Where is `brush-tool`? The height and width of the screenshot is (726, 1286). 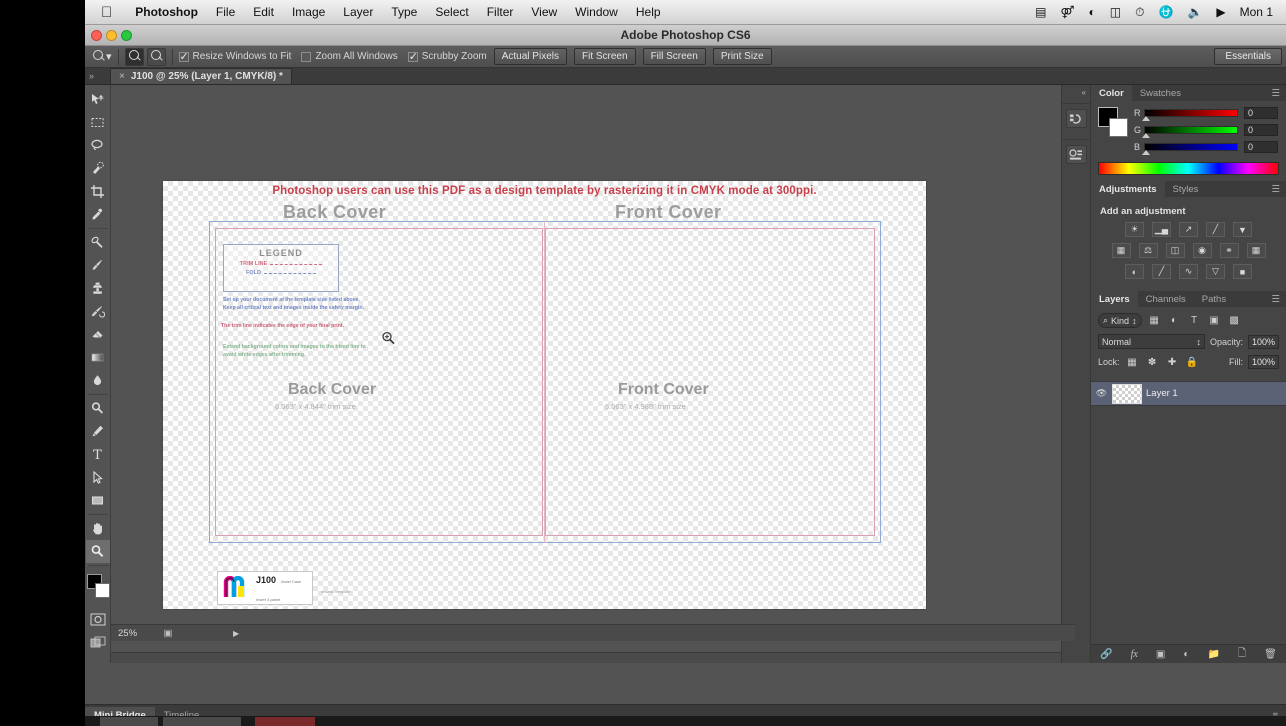 brush-tool is located at coordinates (98, 265).